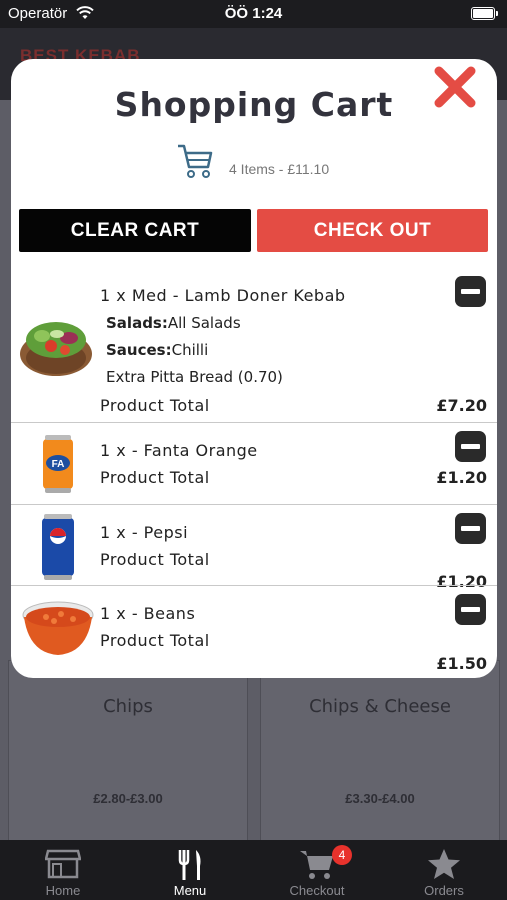  Describe the element at coordinates (63, 890) in the screenshot. I see `tab-label: Home` at that location.